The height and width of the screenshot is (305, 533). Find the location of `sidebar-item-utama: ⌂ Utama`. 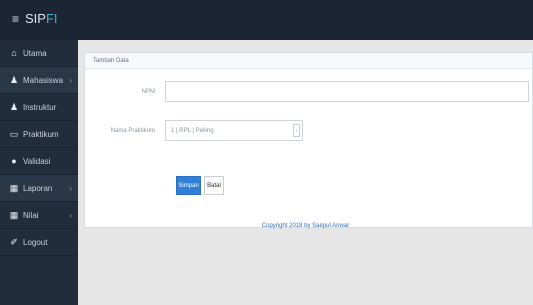

sidebar-item-utama: ⌂ Utama is located at coordinates (39, 53).